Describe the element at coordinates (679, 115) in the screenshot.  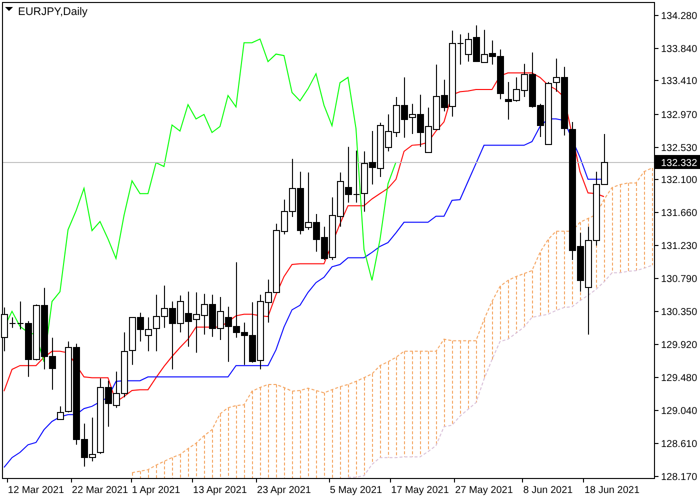
I see `price-label: 132.970` at that location.